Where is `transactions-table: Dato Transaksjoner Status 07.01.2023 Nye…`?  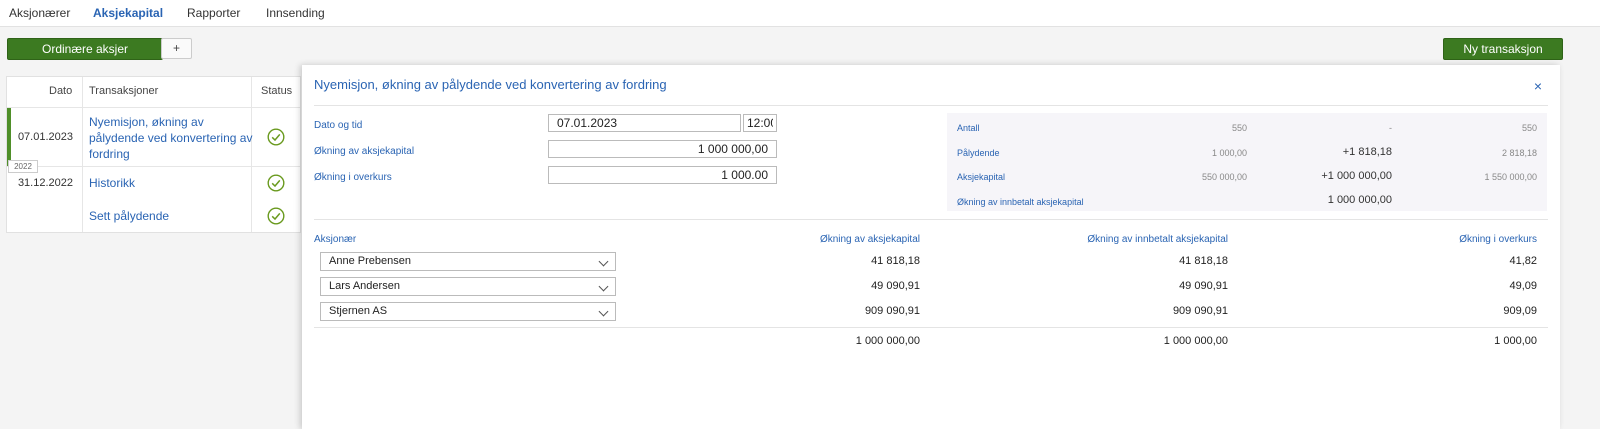 transactions-table: Dato Transaksjoner Status 07.01.2023 Nye… is located at coordinates (153, 154).